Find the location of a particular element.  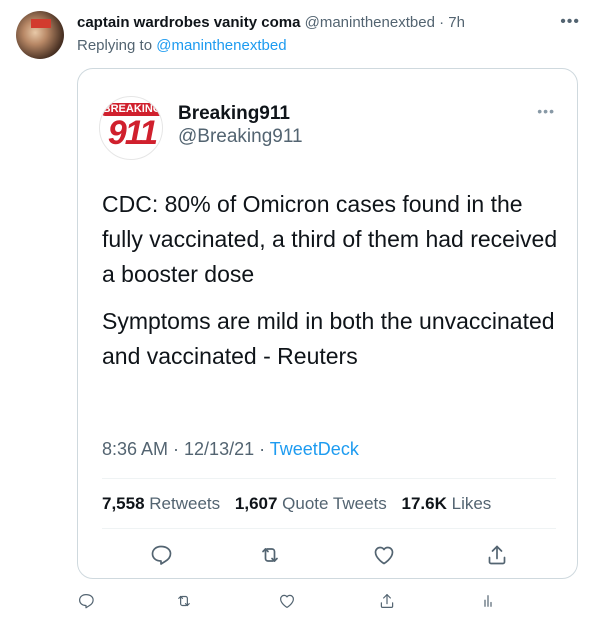

tweet-time: 7h is located at coordinates (456, 22).